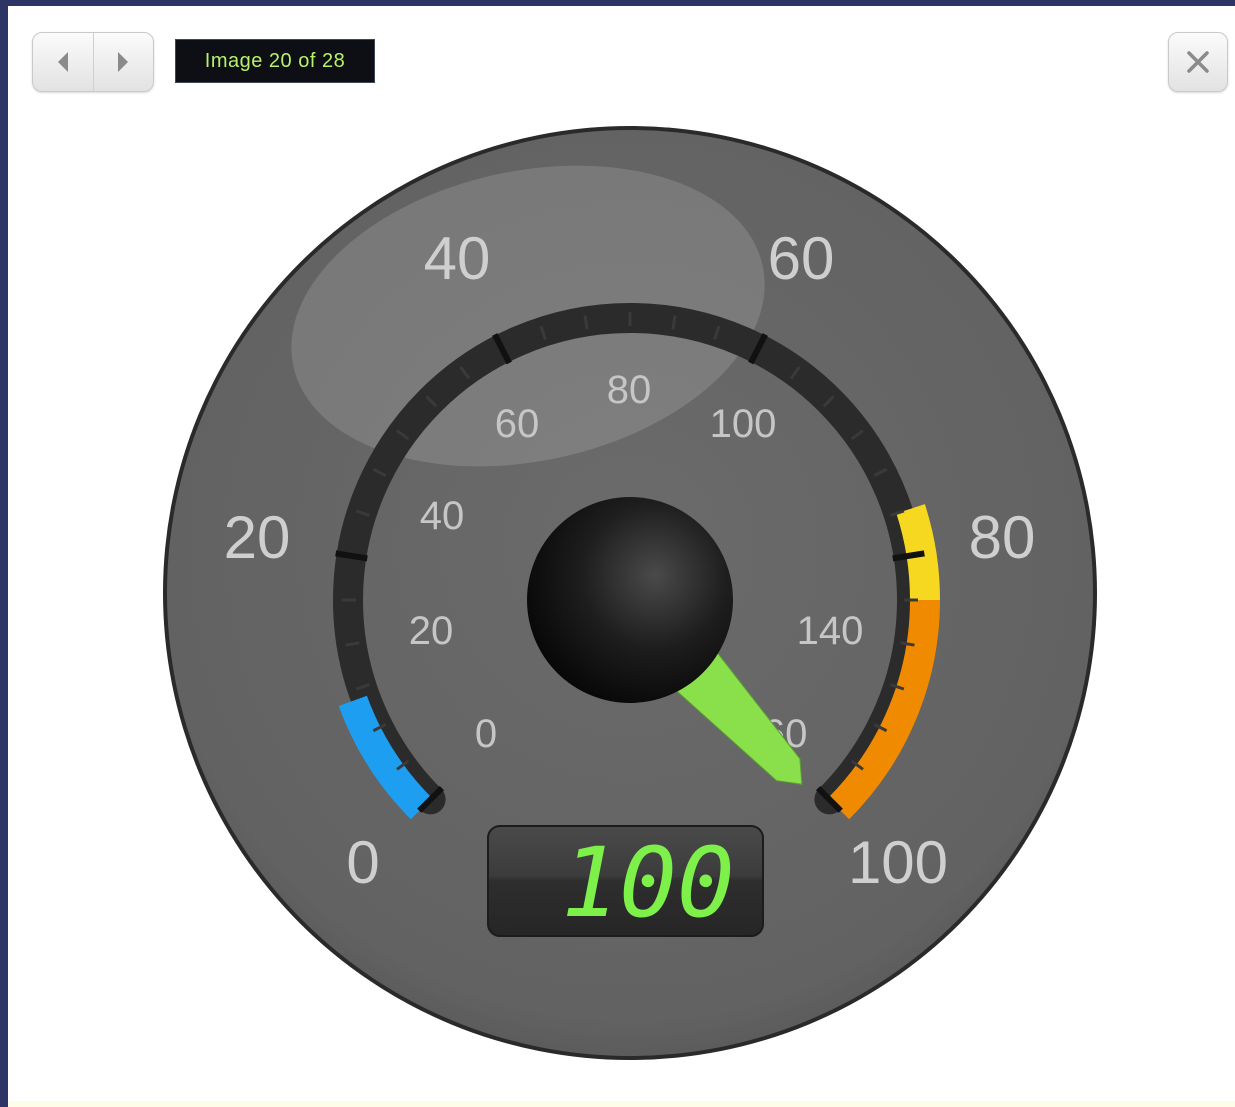 Image resolution: width=1235 pixels, height=1107 pixels. I want to click on inner-tick-label: 40, so click(442, 516).